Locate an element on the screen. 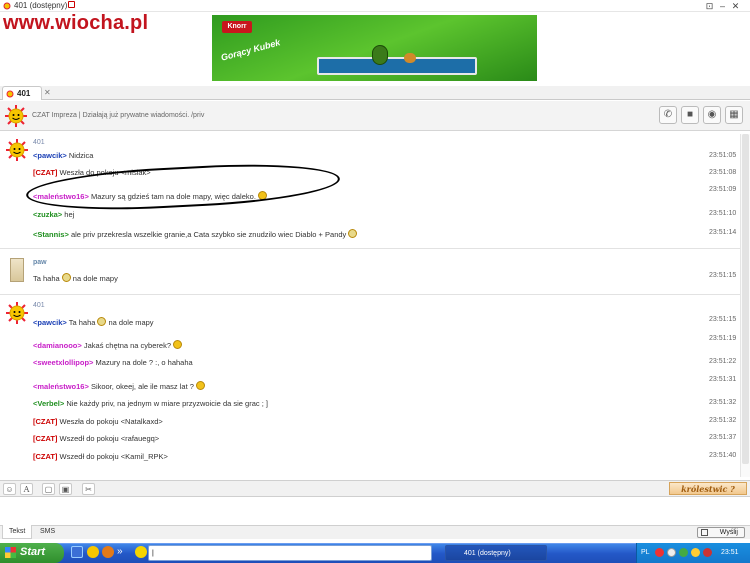  send-button: Wyślij is located at coordinates (721, 532).